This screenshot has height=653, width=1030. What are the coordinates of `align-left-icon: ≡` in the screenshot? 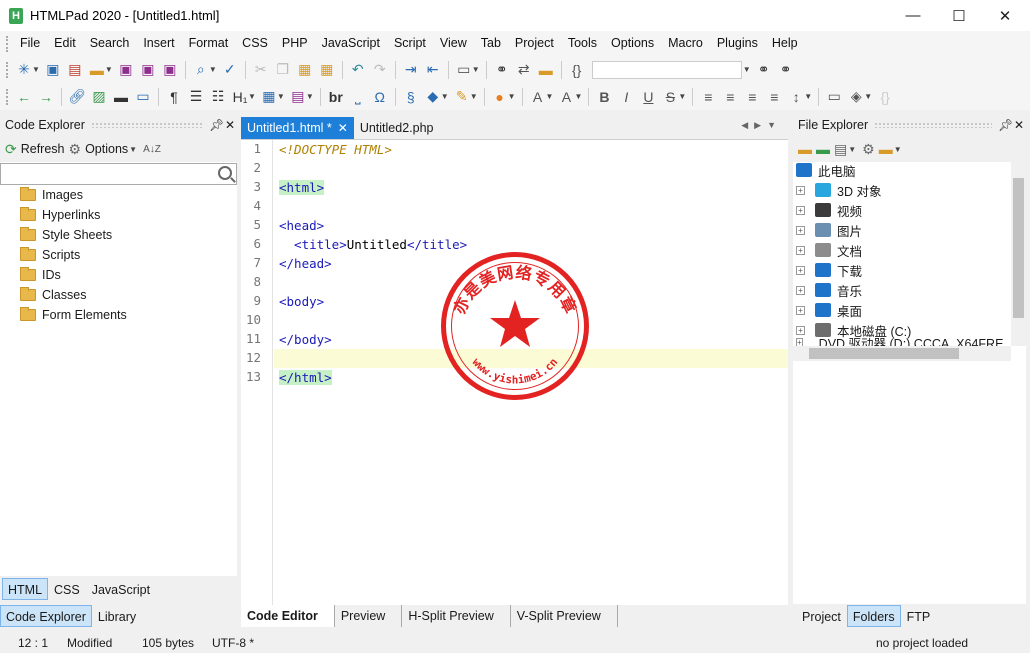 It's located at (708, 97).